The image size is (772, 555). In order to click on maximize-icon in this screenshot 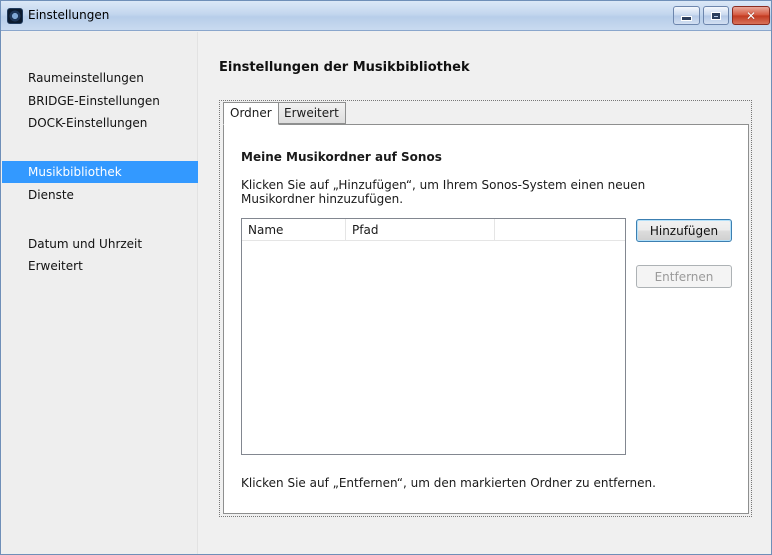, I will do `click(716, 15)`.